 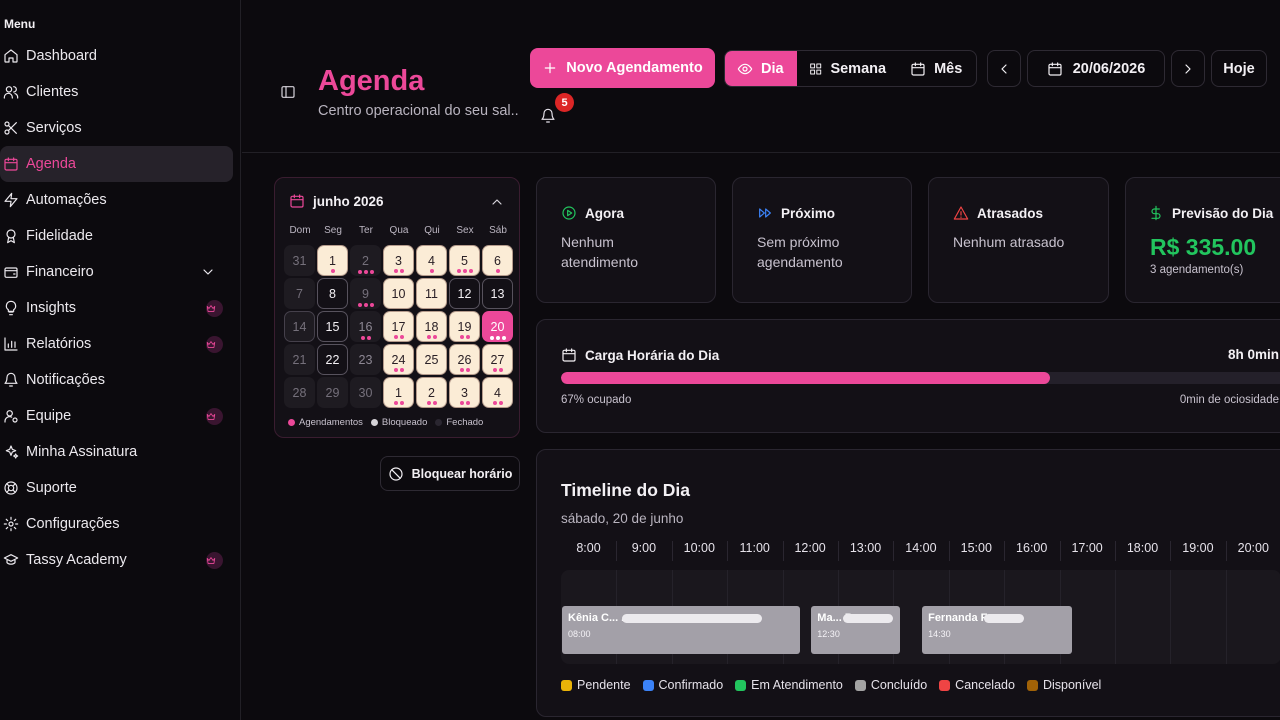 I want to click on calendar-day: 14, so click(x=299, y=326).